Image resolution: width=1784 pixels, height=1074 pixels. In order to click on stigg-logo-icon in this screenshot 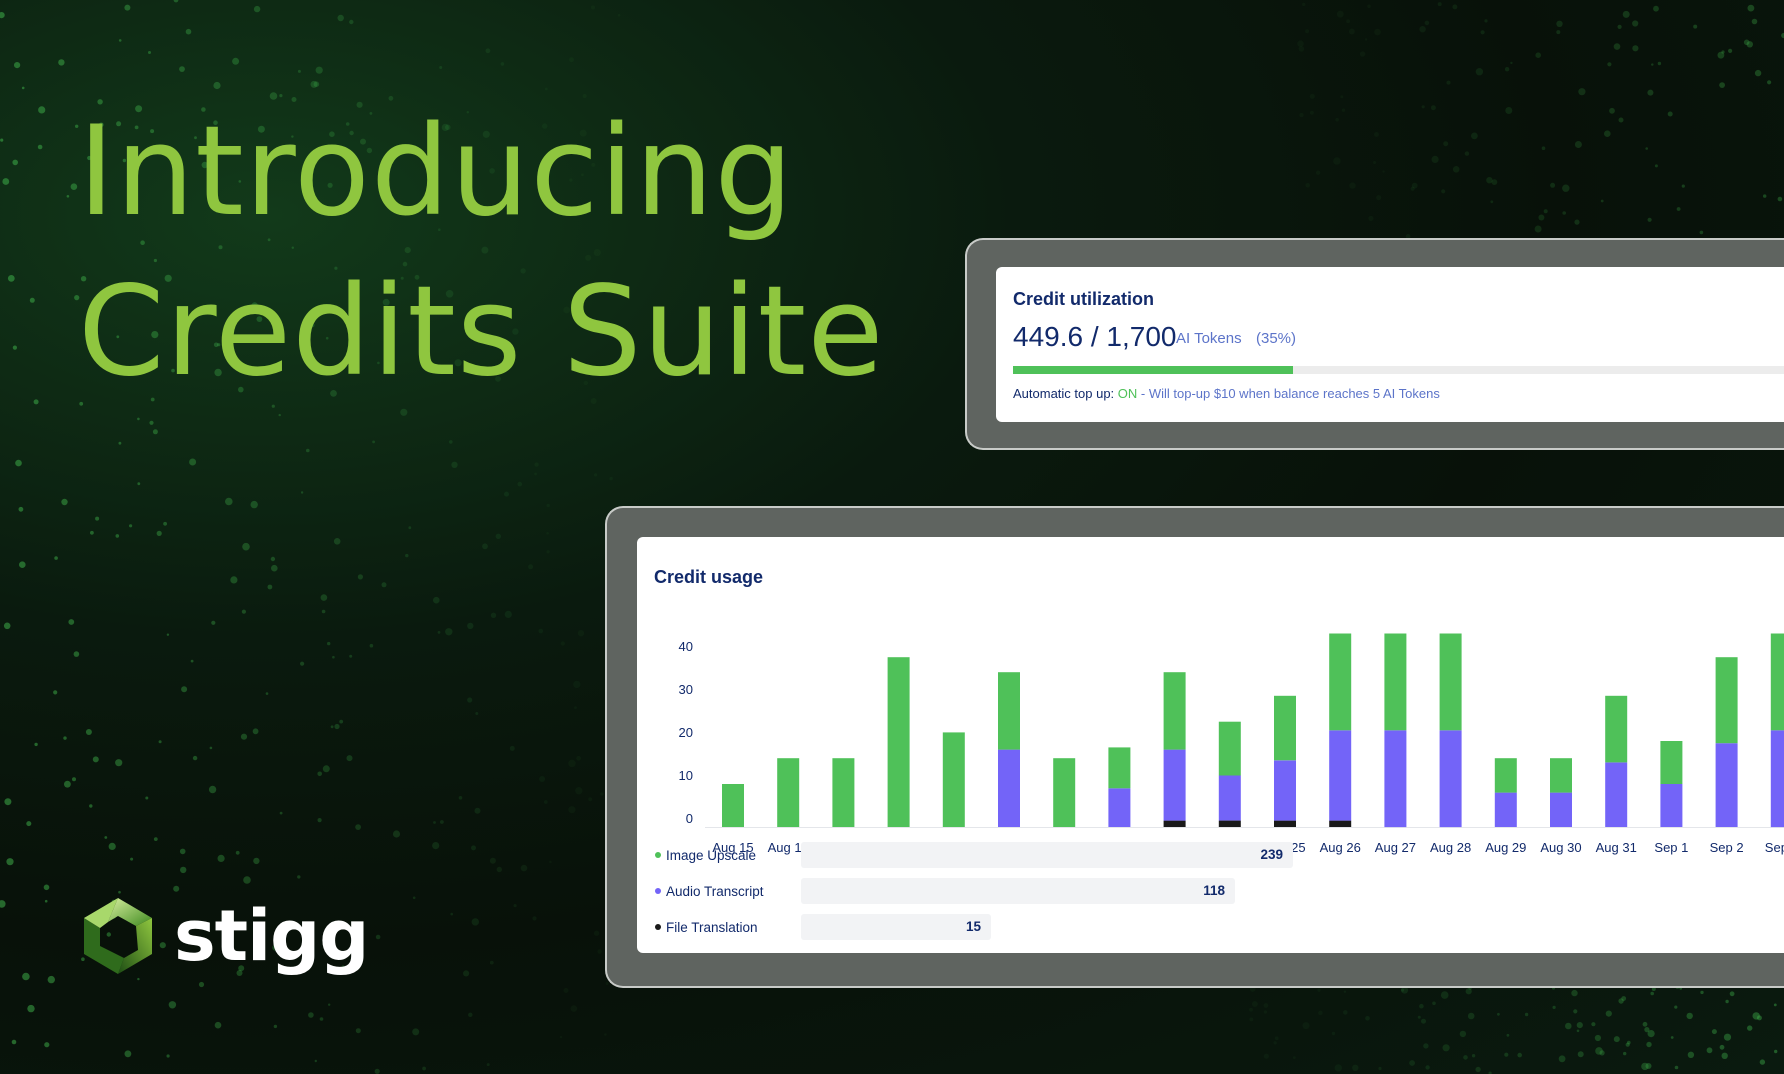, I will do `click(118, 936)`.